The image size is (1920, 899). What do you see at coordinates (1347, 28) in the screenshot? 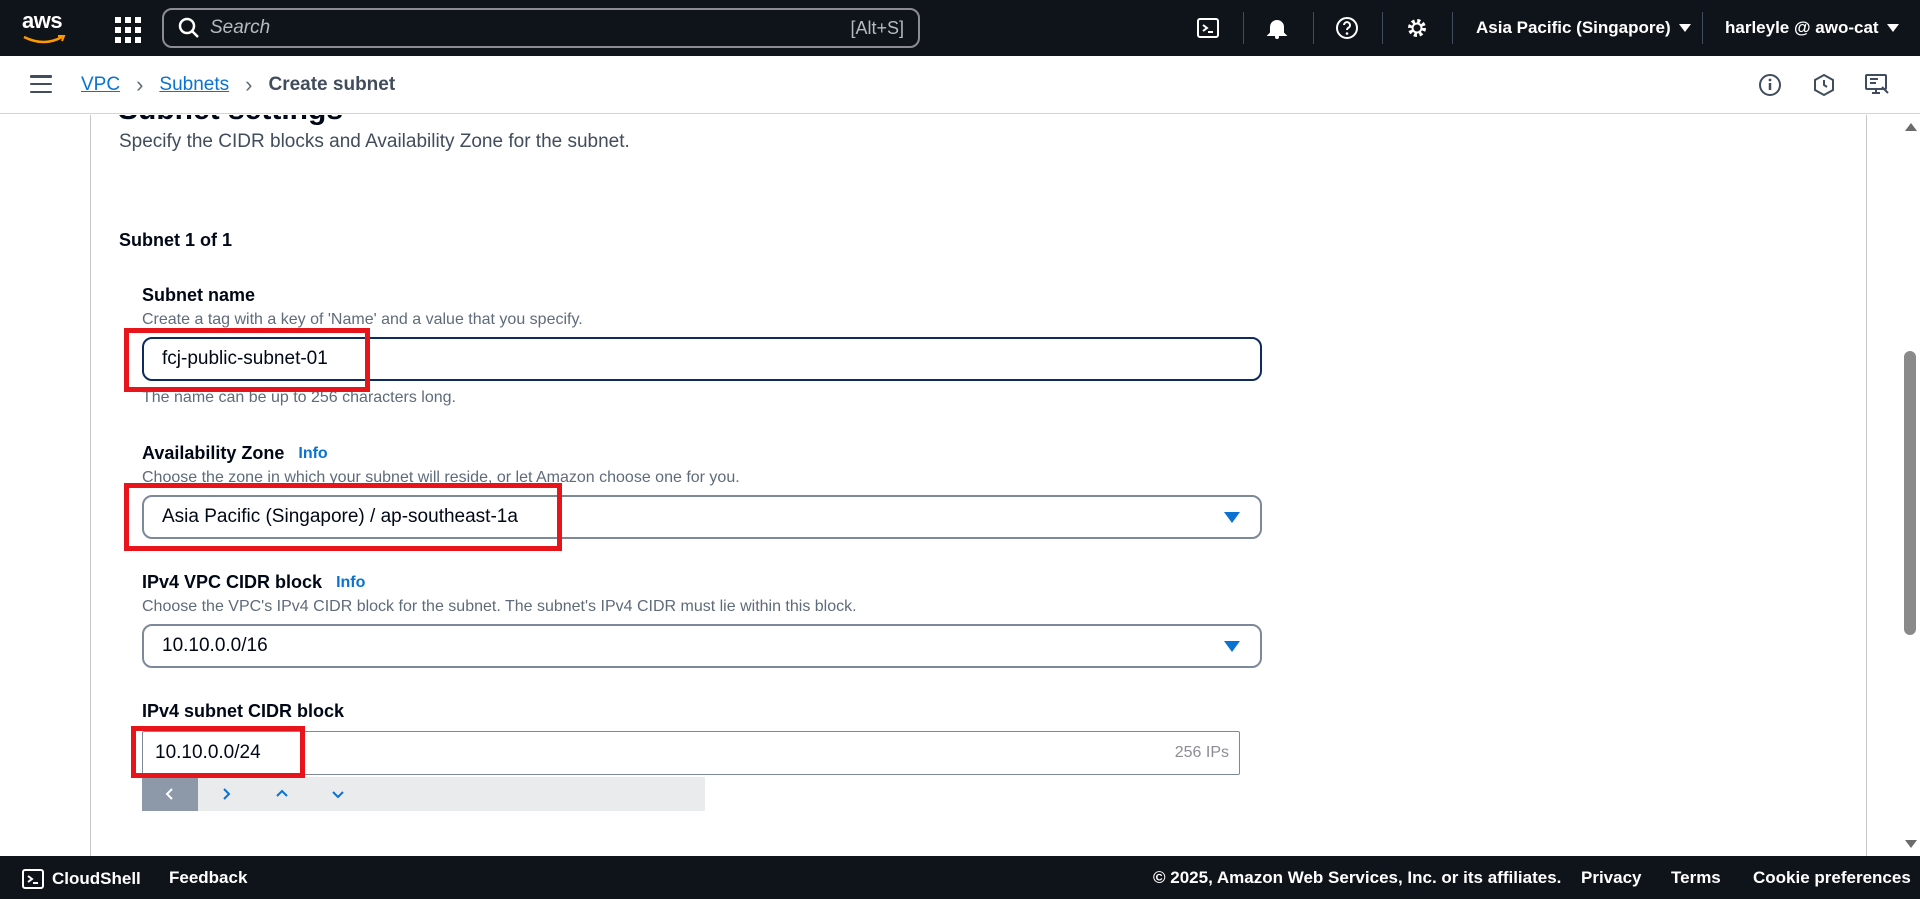
I see `help-icon` at bounding box center [1347, 28].